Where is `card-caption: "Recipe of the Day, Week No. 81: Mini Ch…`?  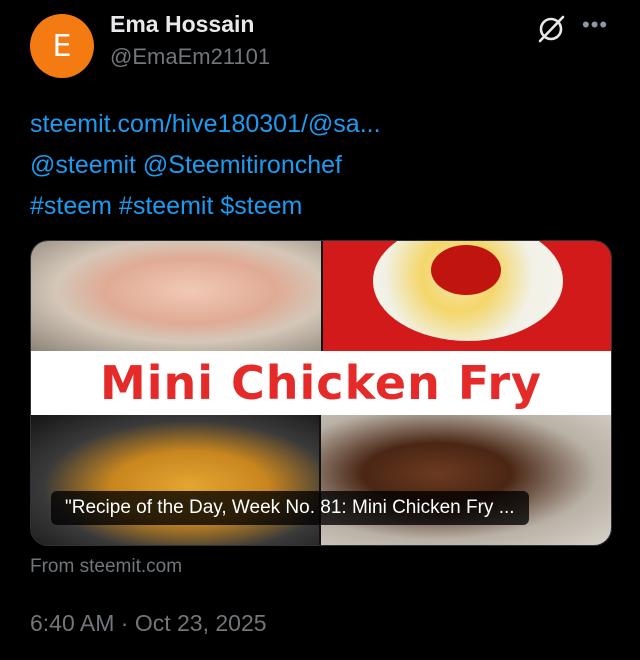 card-caption: "Recipe of the Day, Week No. 81: Mini Ch… is located at coordinates (290, 508).